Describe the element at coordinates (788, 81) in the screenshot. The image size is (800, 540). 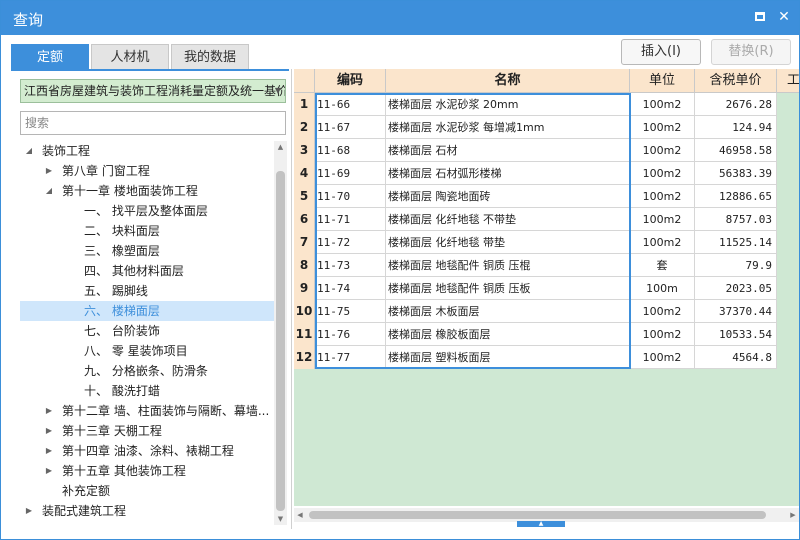
I see `col-header-labor: 工` at that location.